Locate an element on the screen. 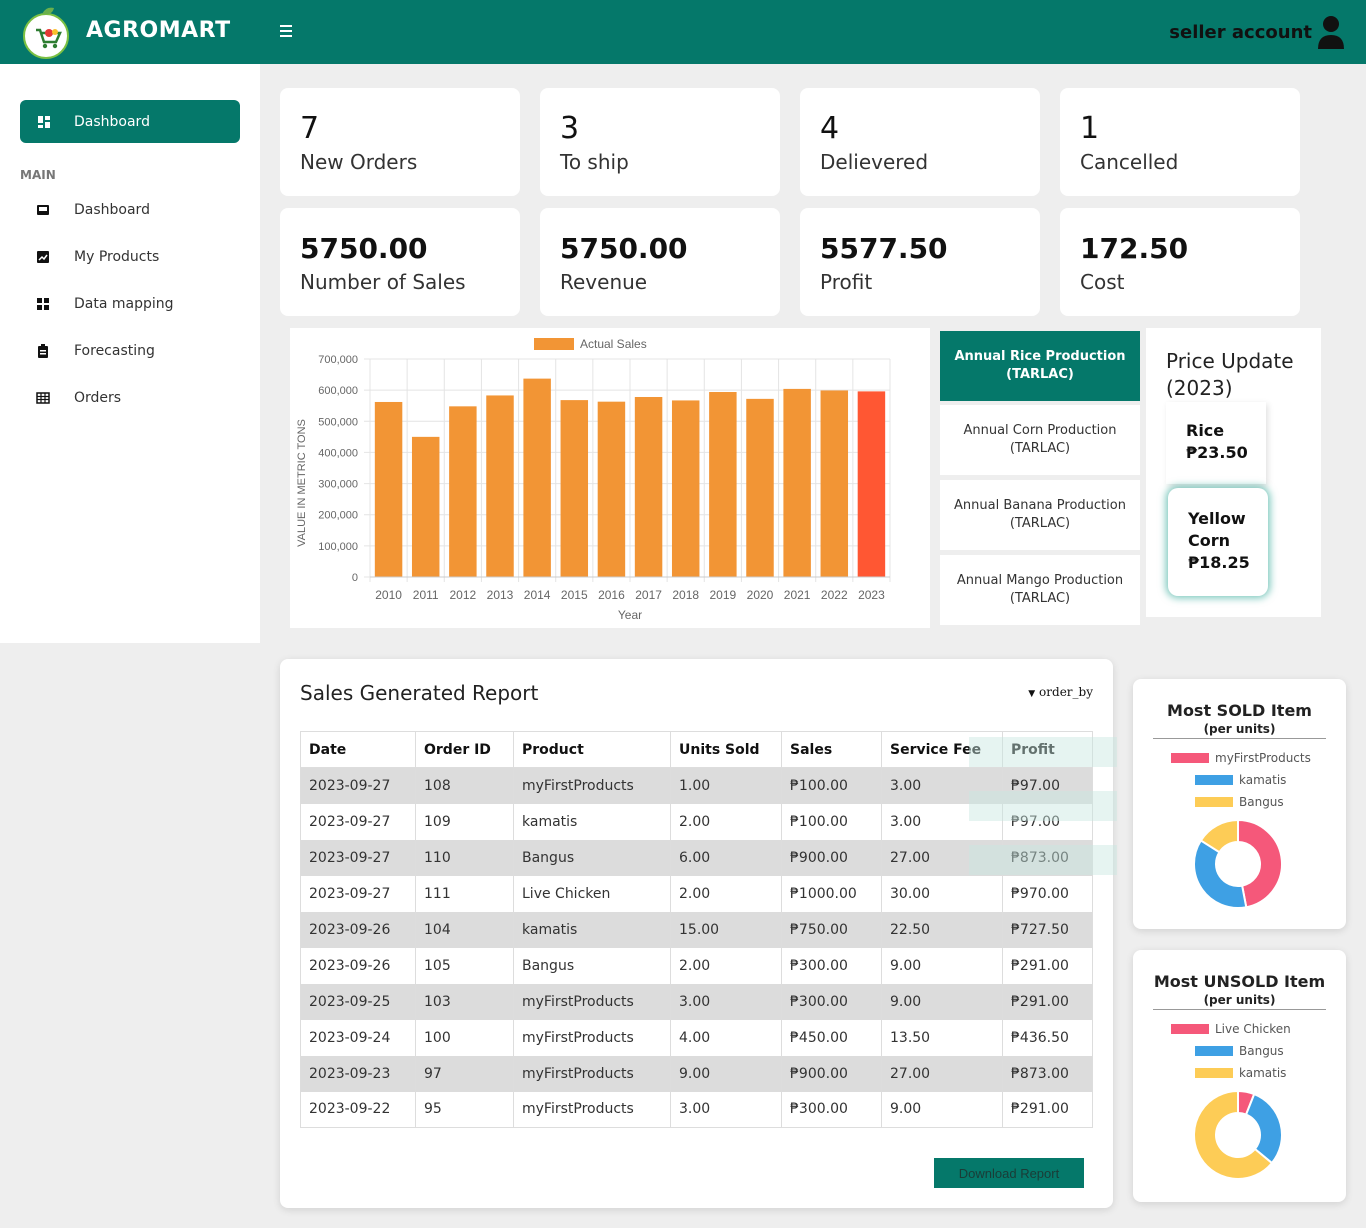 This screenshot has height=1228, width=1366. table-cell: 104 is located at coordinates (464, 929).